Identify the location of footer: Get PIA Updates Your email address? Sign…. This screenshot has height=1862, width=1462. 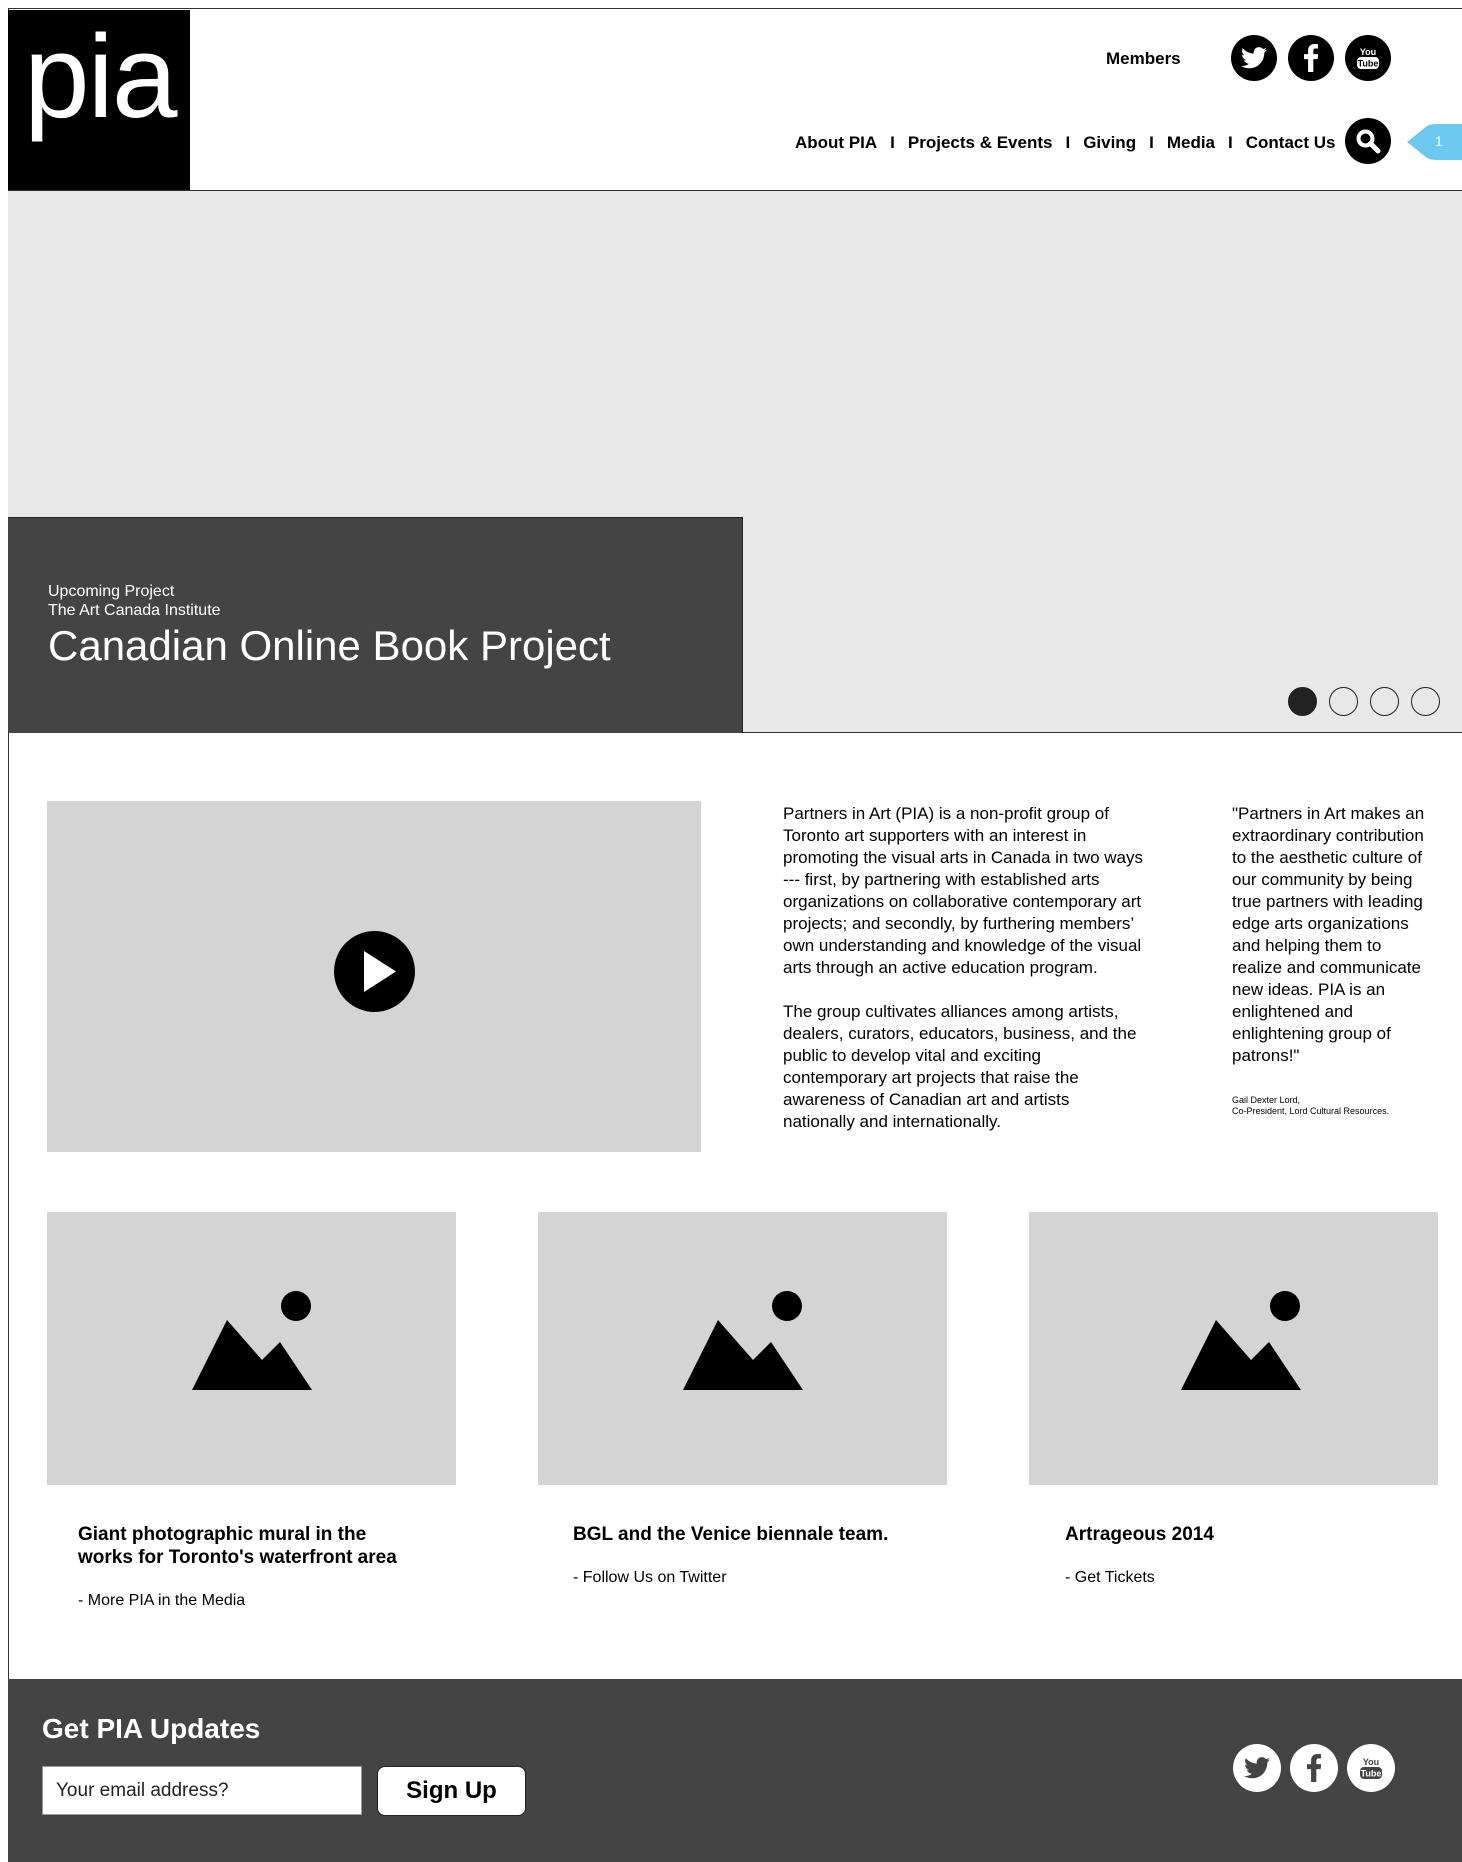
(735, 1770).